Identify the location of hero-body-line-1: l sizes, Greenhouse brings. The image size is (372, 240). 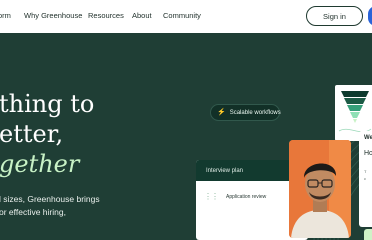
(50, 199).